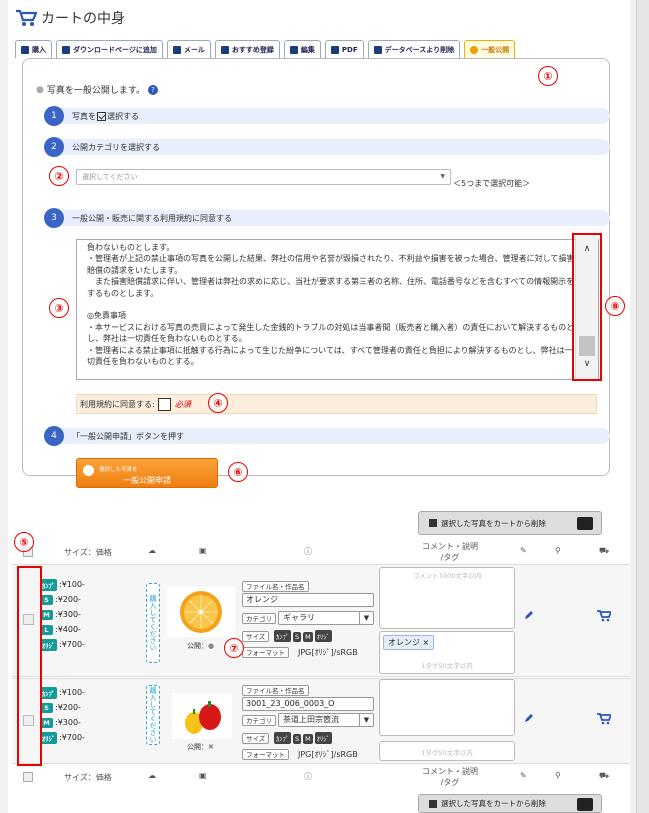  I want to click on comment-textarea, so click(447, 707).